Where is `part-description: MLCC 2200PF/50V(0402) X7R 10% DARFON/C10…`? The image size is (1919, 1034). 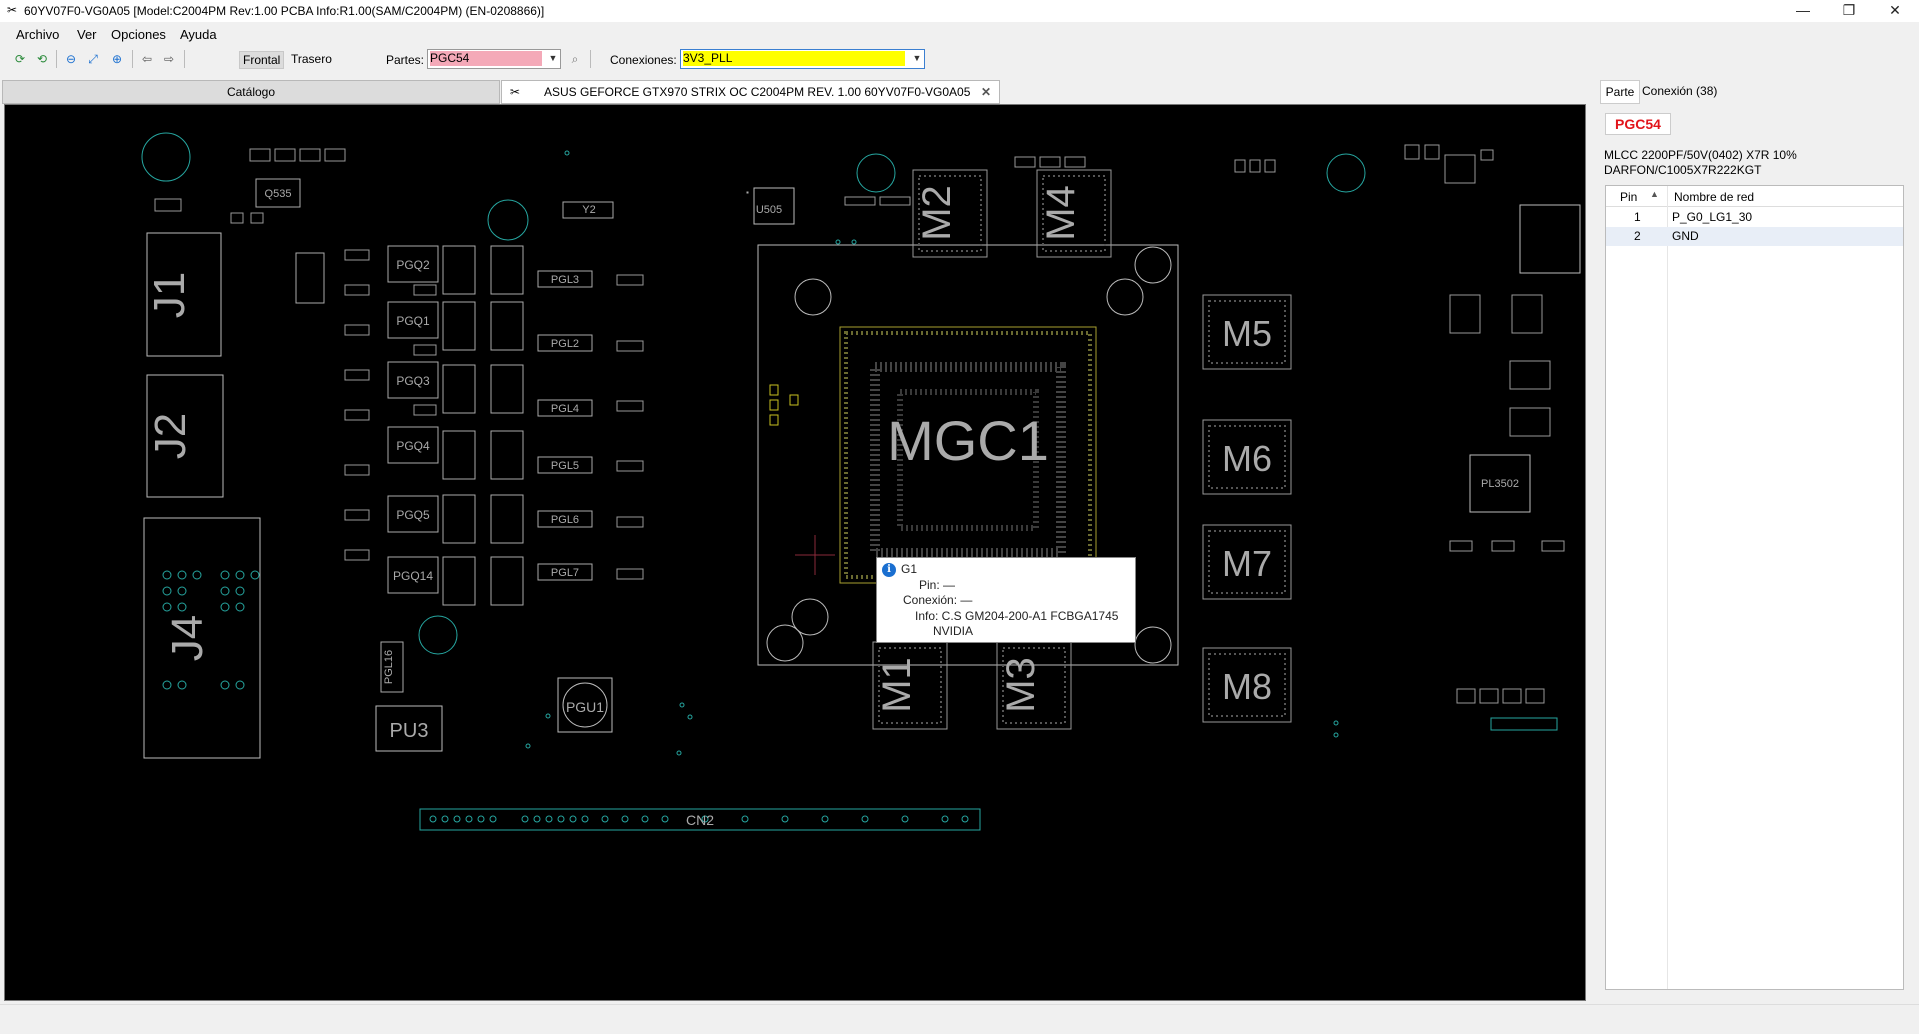
part-description: MLCC 2200PF/50V(0402) X7R 10% DARFON/C10… is located at coordinates (1749, 163).